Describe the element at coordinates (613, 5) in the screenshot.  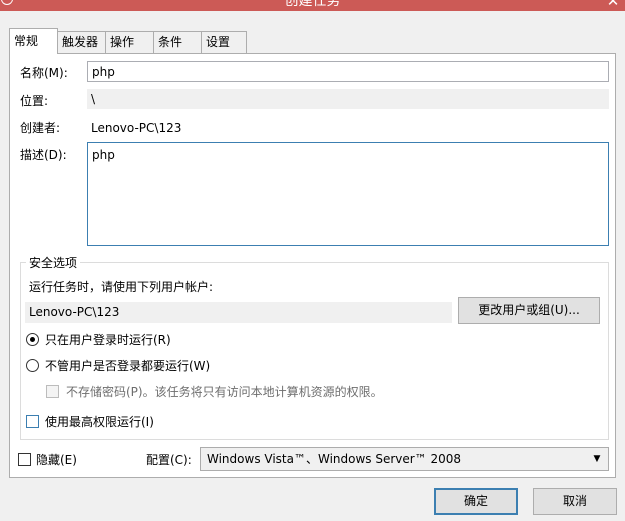
I see `close-icon: ✕` at that location.